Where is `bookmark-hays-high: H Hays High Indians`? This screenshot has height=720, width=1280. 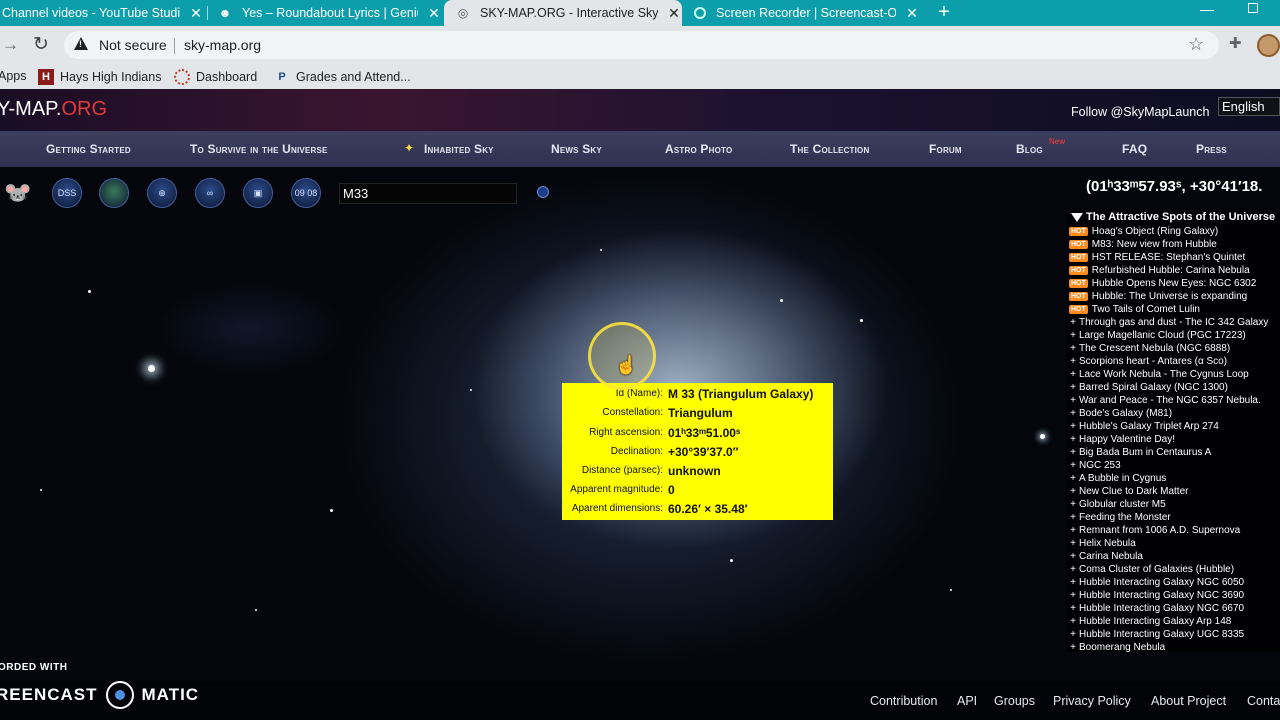
bookmark-hays-high: H Hays High Indians is located at coordinates (99, 77).